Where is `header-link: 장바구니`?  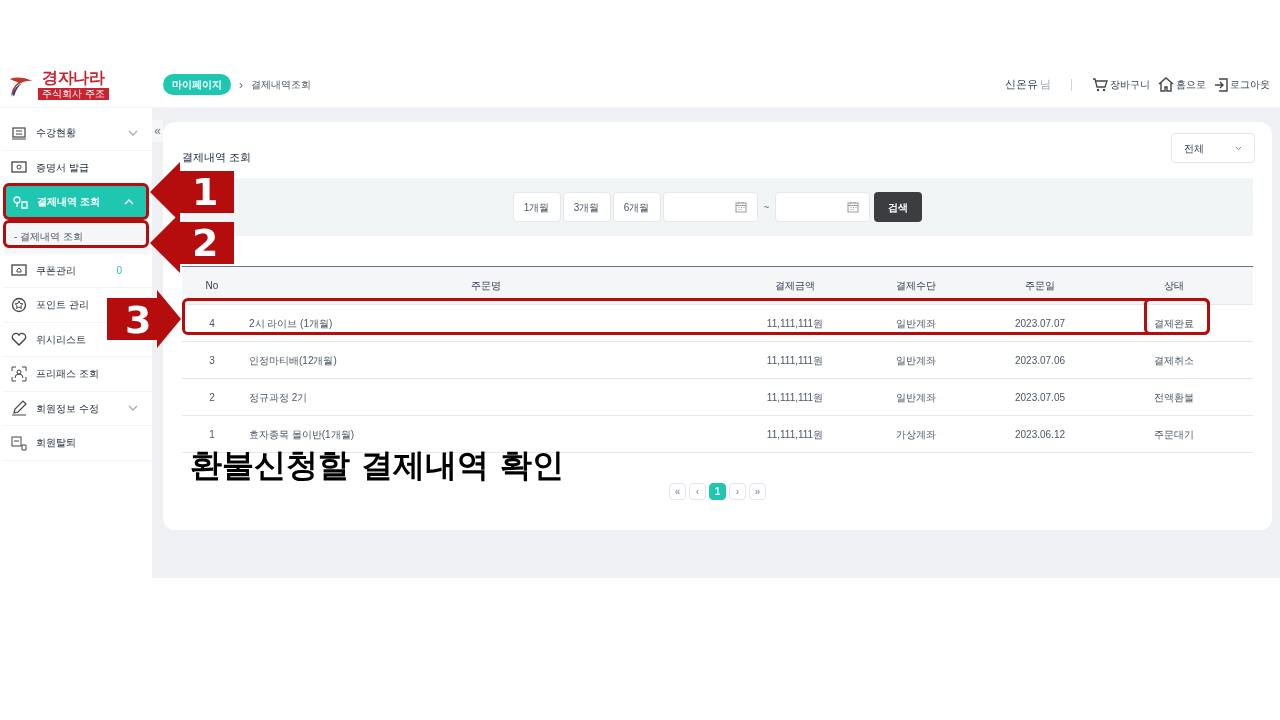 header-link: 장바구니 is located at coordinates (1121, 84).